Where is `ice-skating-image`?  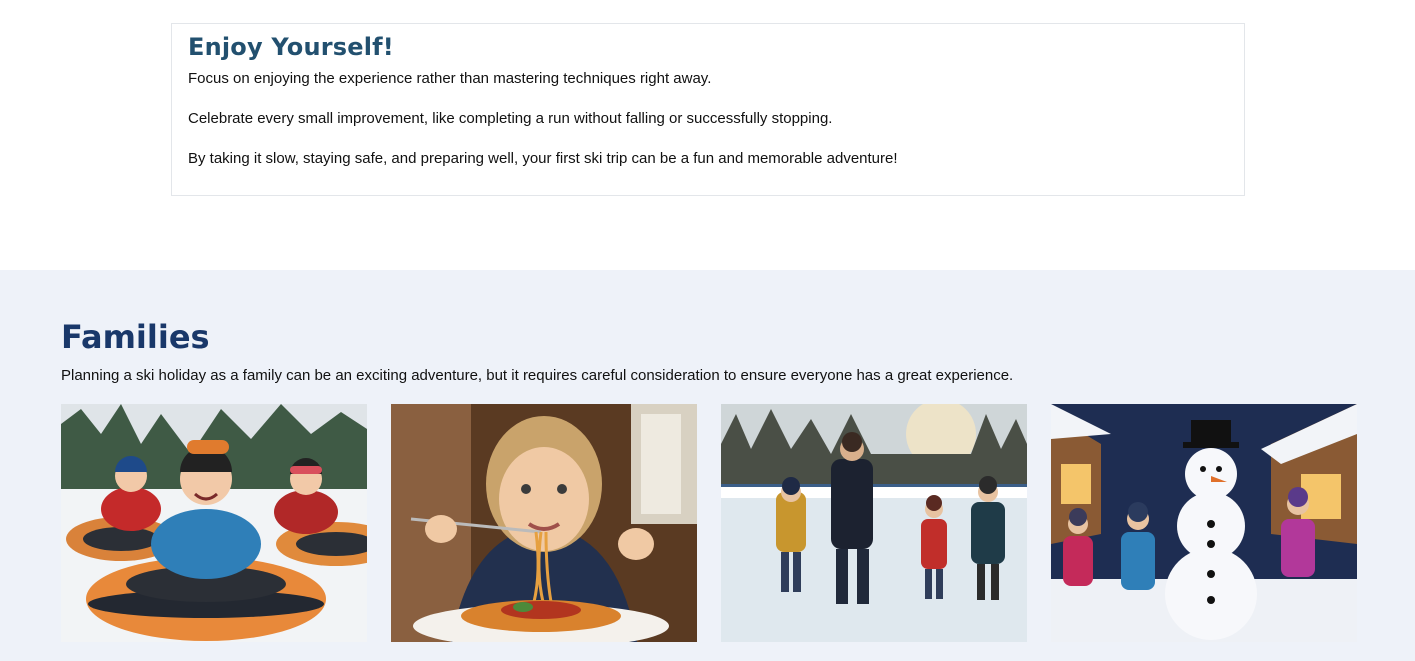 ice-skating-image is located at coordinates (874, 523).